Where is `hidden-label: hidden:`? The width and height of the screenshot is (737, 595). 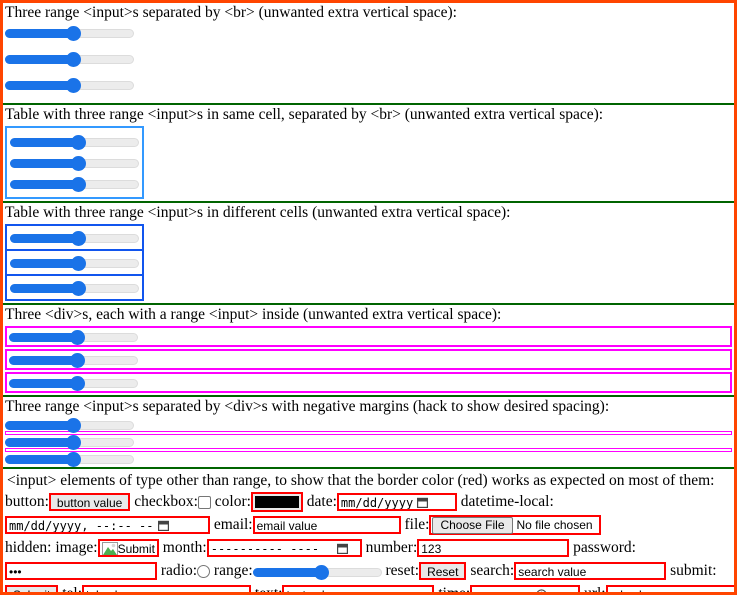
hidden-label: hidden: is located at coordinates (28, 547).